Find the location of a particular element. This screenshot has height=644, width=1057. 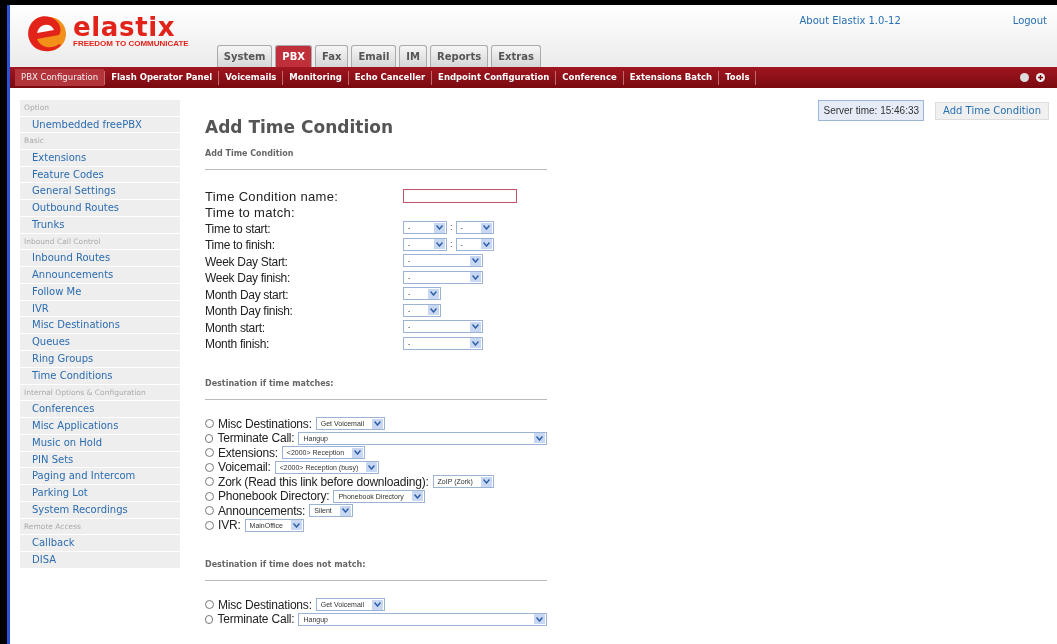

field-label: Time to match: is located at coordinates (250, 212).